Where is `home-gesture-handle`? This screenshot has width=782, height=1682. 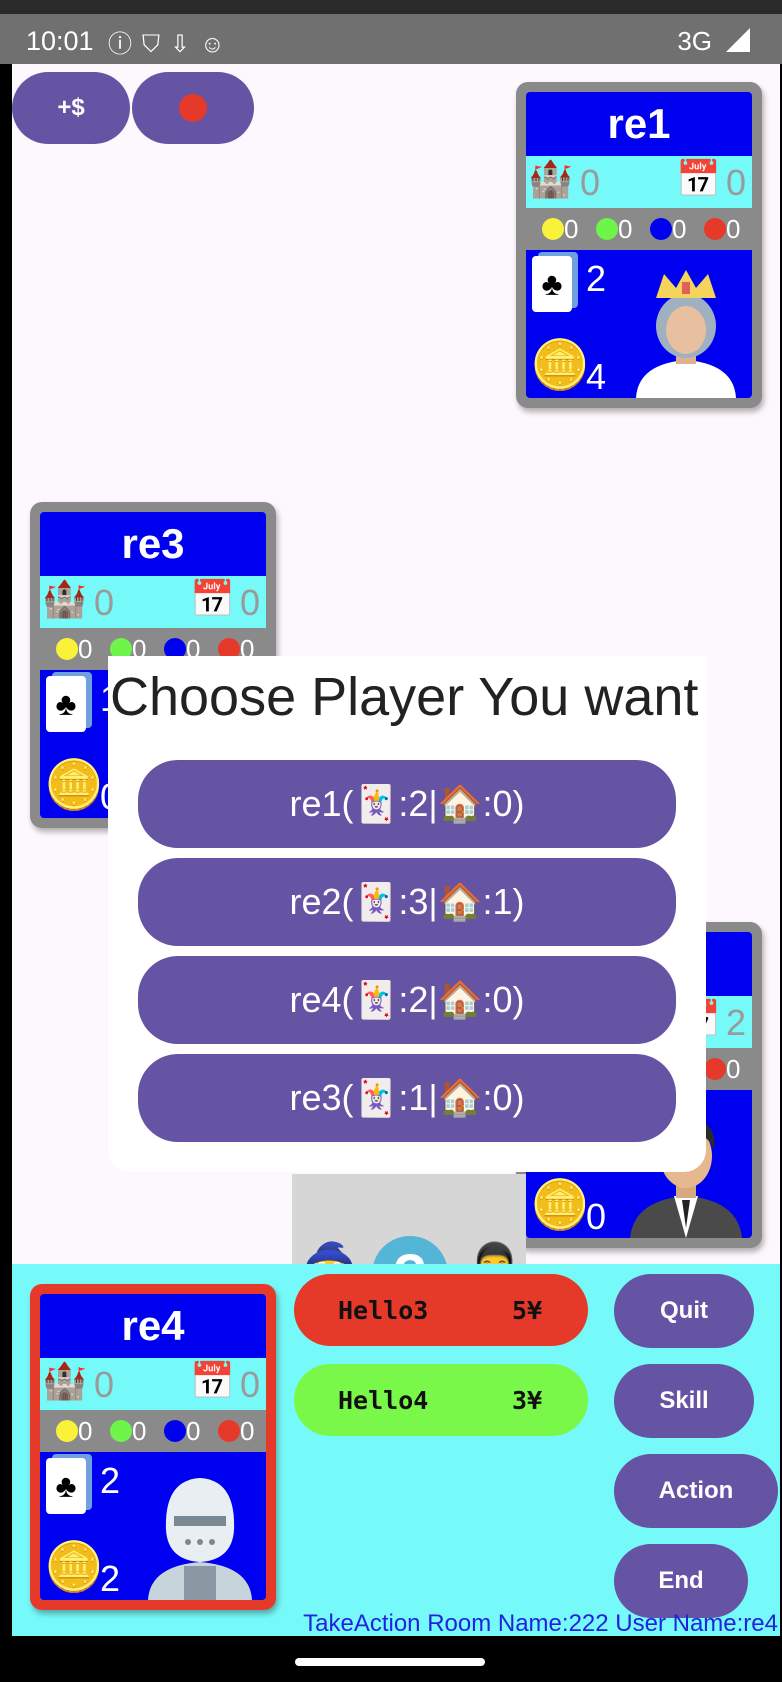 home-gesture-handle is located at coordinates (390, 1662).